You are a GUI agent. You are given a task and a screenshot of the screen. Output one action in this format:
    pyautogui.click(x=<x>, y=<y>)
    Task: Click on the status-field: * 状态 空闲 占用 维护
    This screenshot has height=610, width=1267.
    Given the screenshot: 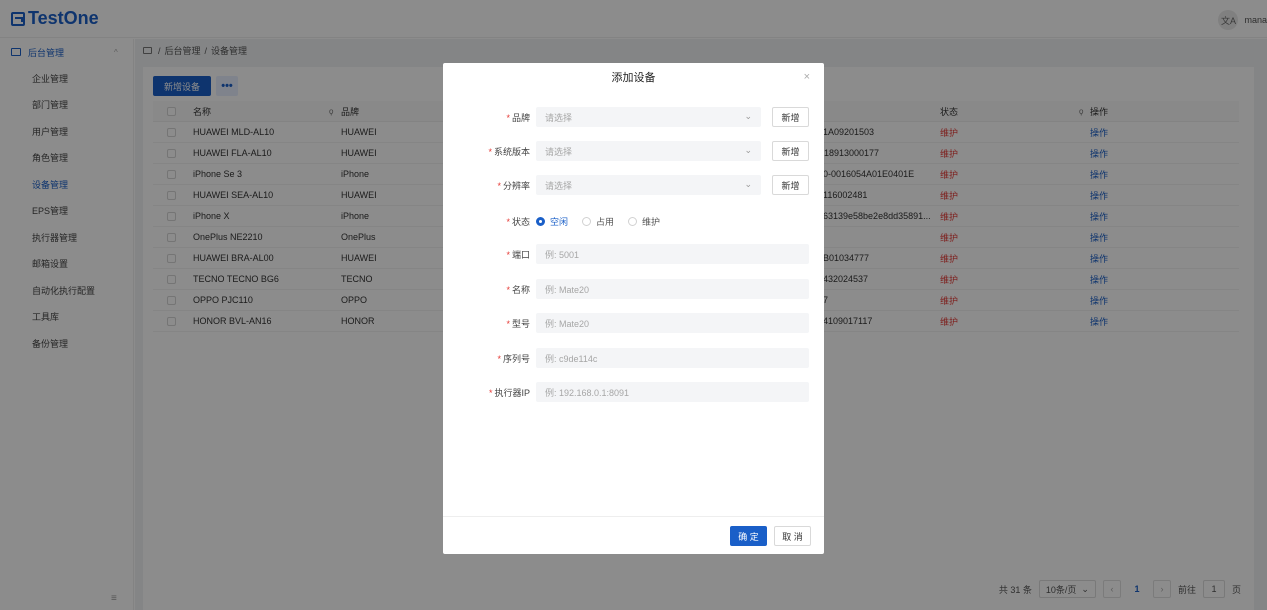 What is the action you would take?
    pyautogui.click(x=583, y=221)
    